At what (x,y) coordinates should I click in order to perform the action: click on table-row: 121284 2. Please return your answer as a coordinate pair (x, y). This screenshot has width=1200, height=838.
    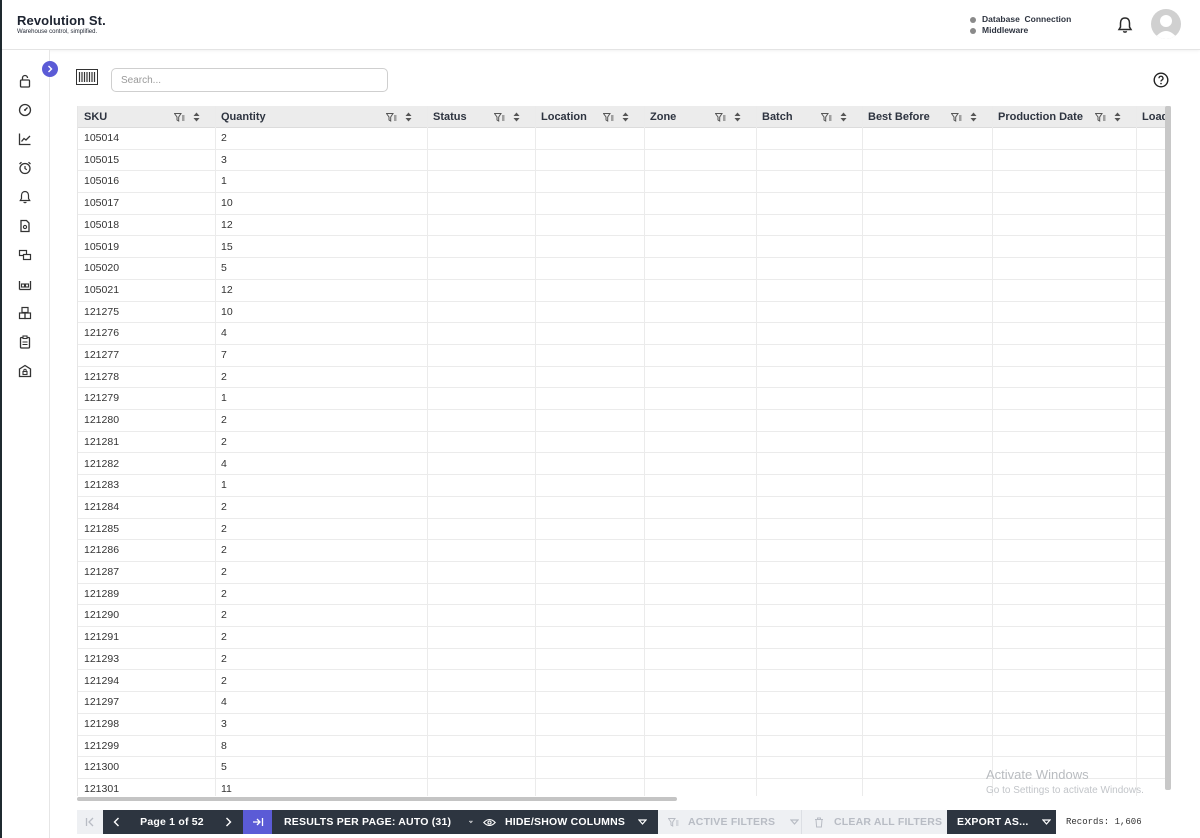
    Looking at the image, I should click on (623, 508).